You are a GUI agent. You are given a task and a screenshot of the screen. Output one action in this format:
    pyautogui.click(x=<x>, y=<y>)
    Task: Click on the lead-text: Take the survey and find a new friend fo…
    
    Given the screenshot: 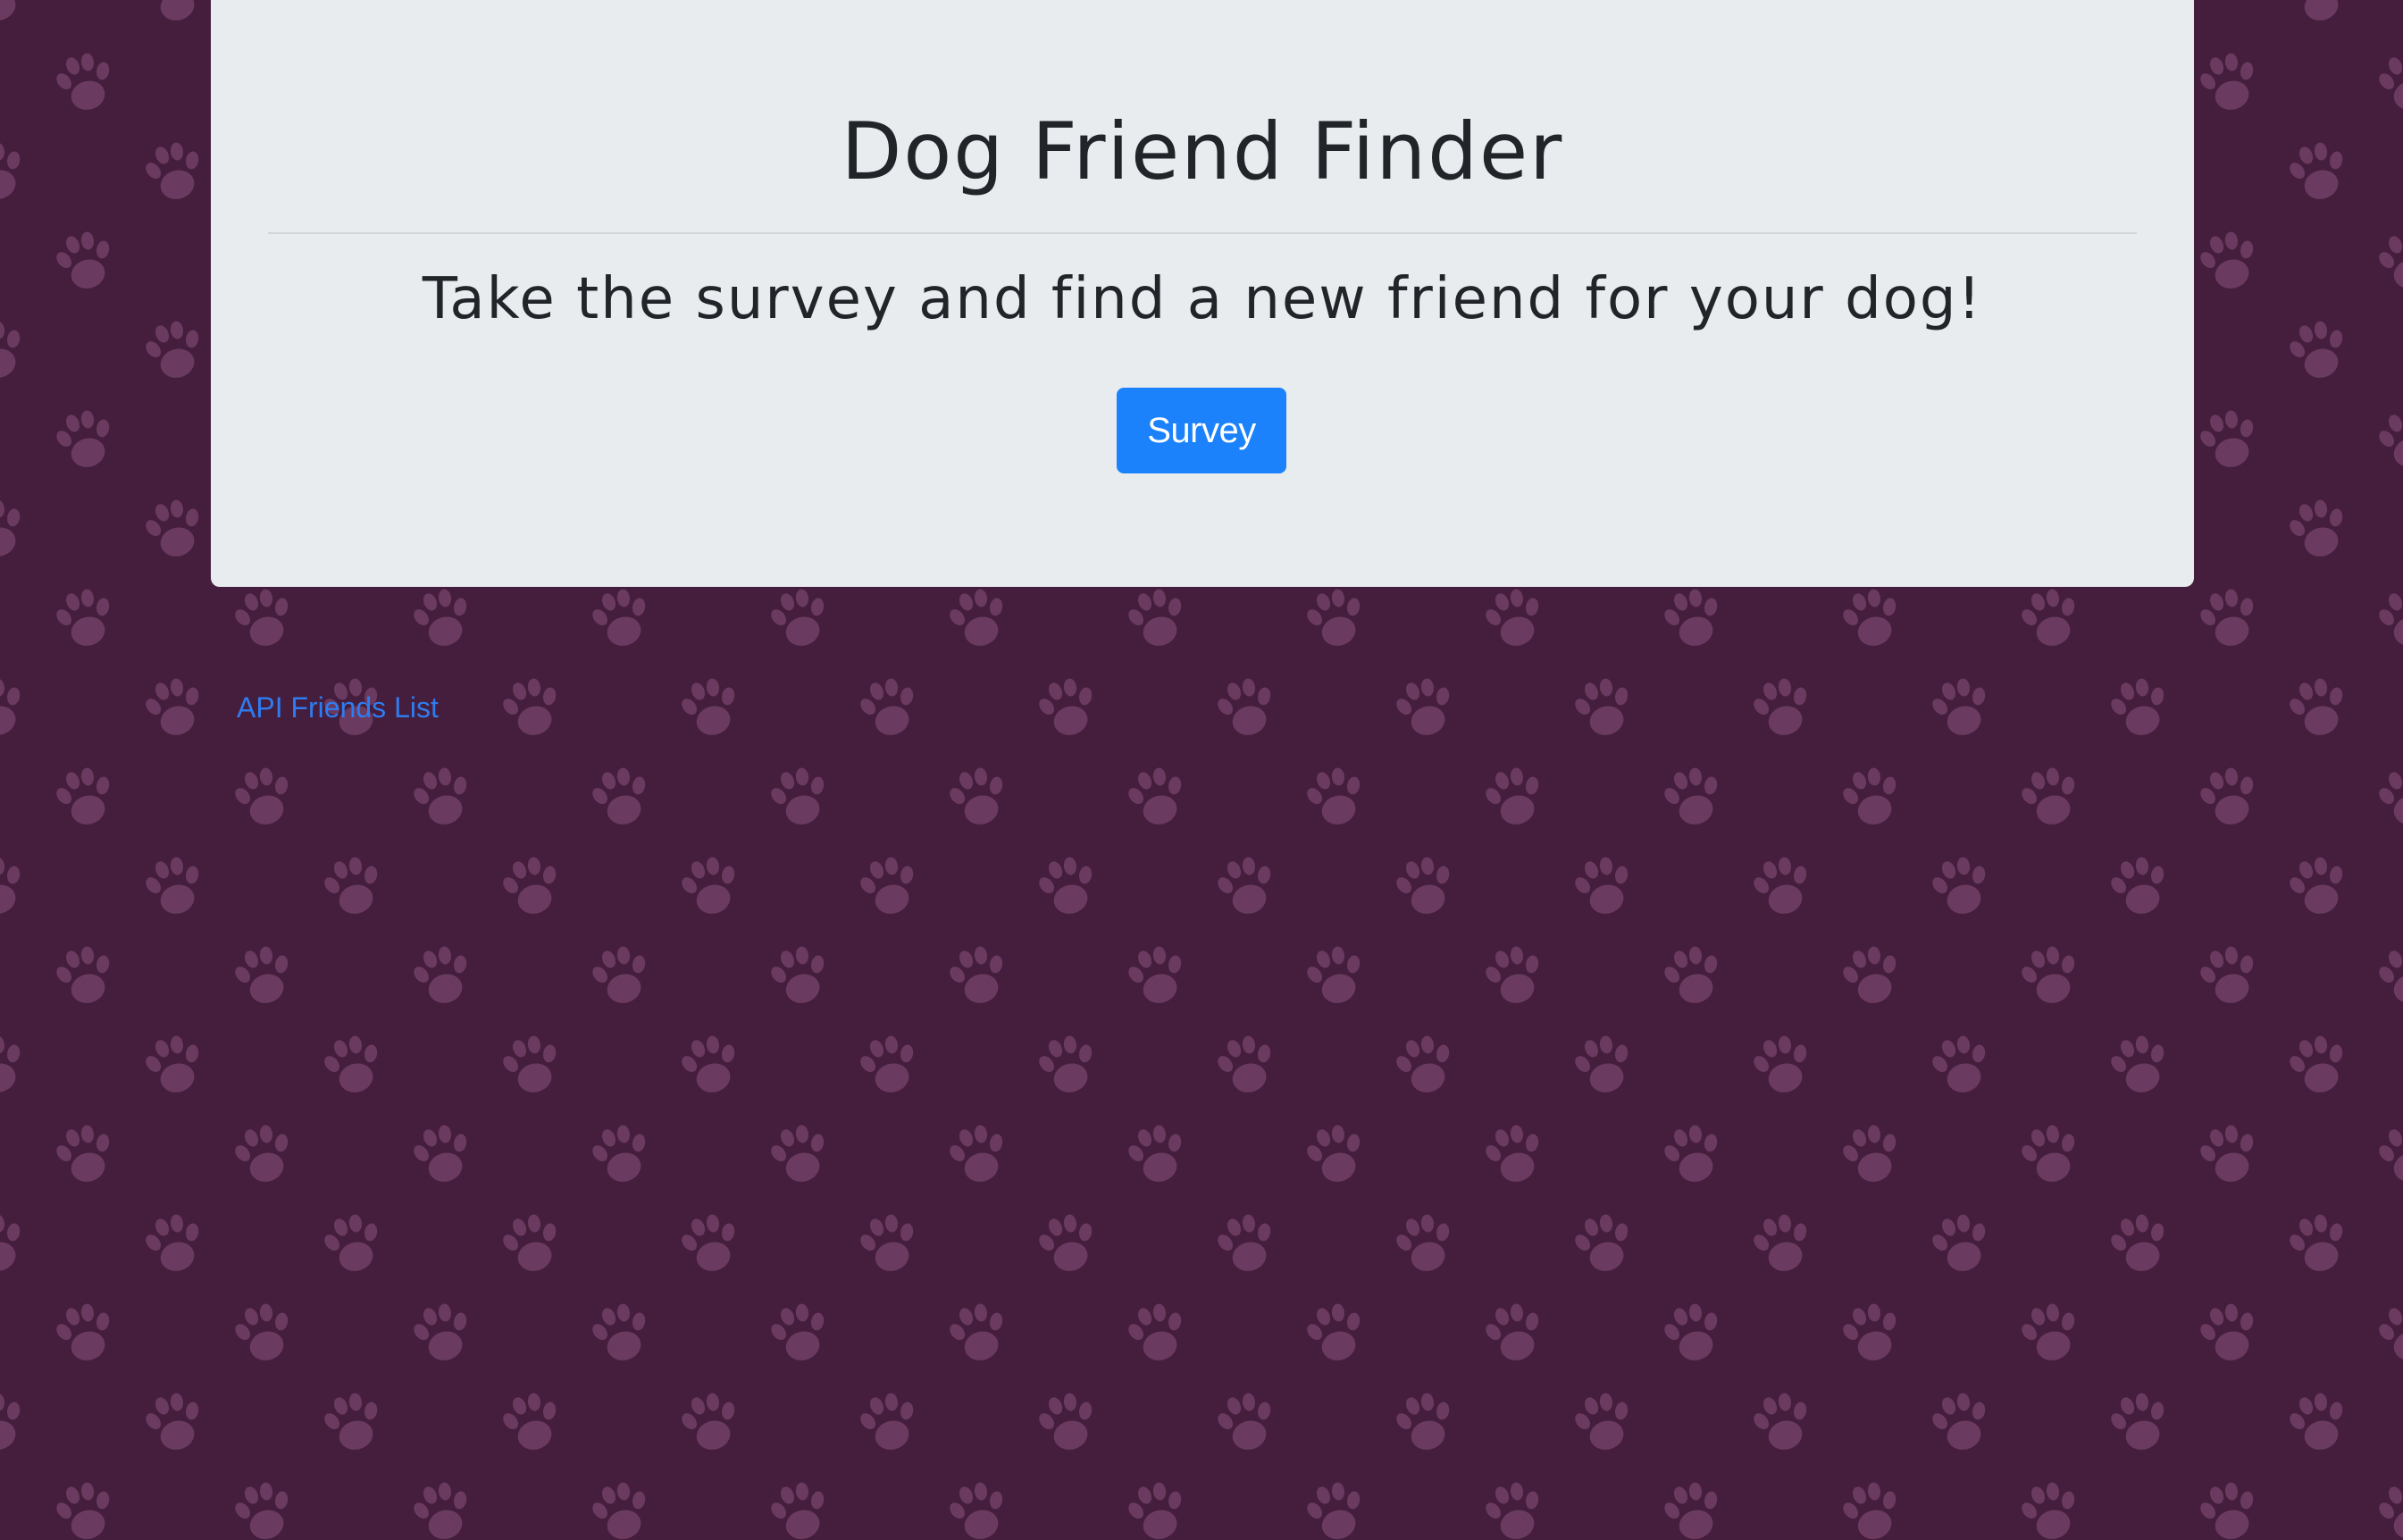 What is the action you would take?
    pyautogui.click(x=1202, y=299)
    